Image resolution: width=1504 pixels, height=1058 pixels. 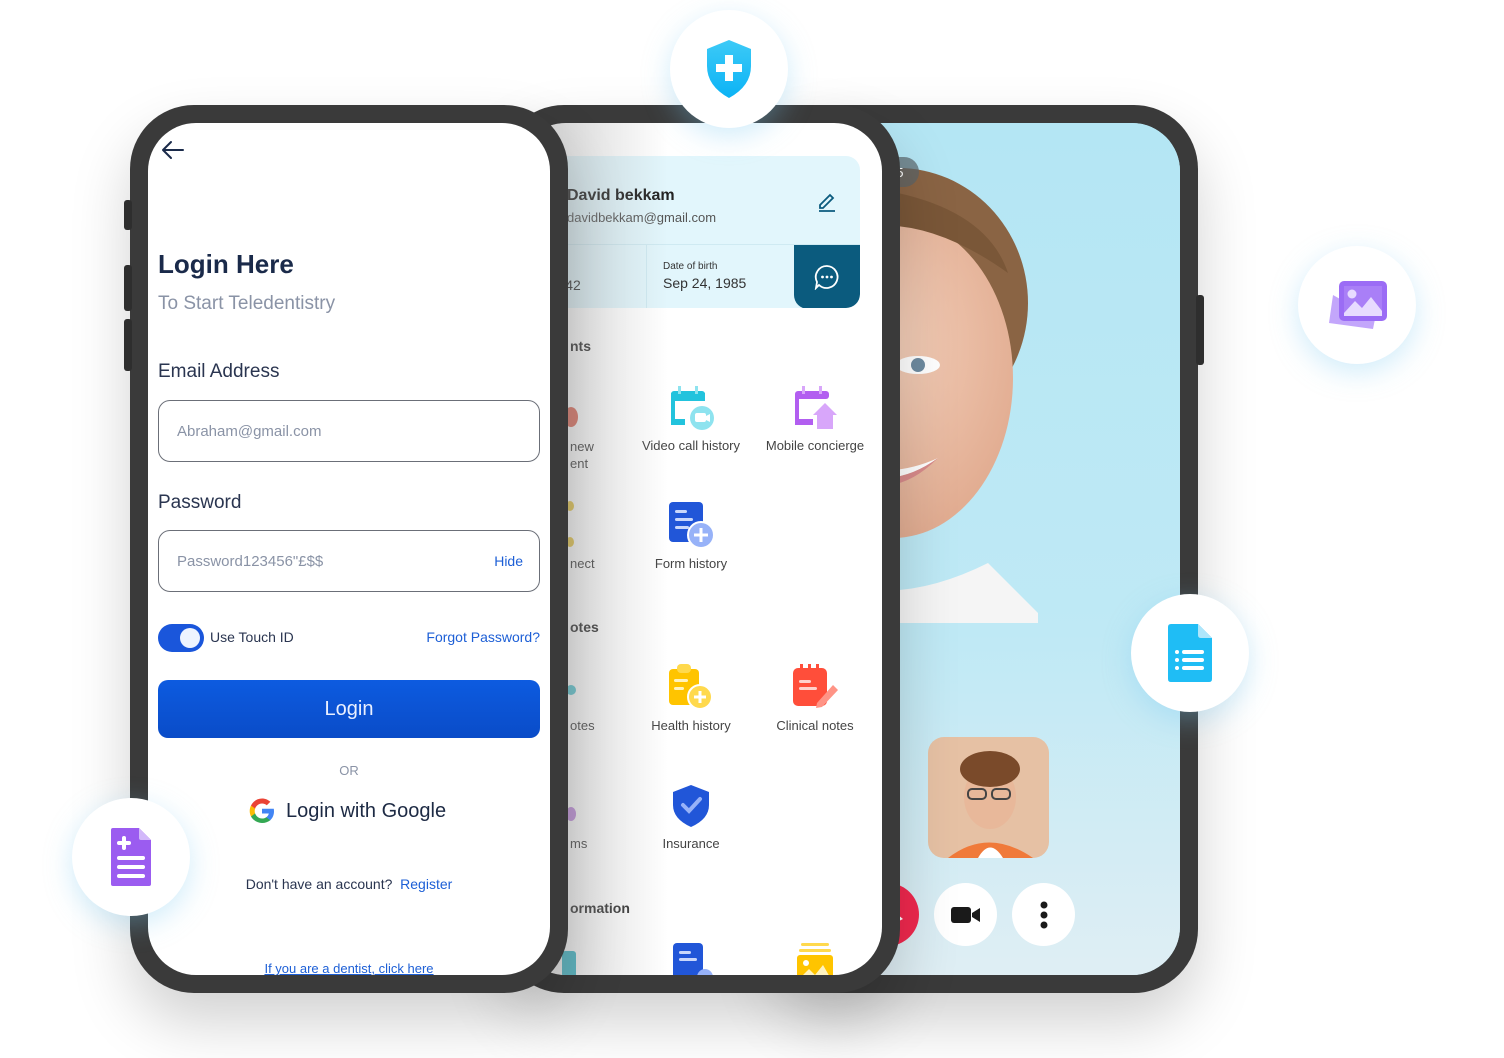 I want to click on video-camera-icon, so click(x=965, y=914).